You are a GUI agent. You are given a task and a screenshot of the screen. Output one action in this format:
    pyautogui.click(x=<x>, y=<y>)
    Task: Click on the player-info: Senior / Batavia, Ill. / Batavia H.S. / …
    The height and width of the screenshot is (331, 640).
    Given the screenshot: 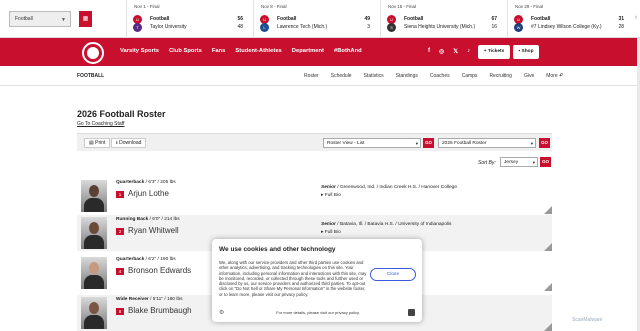 What is the action you would take?
    pyautogui.click(x=386, y=224)
    